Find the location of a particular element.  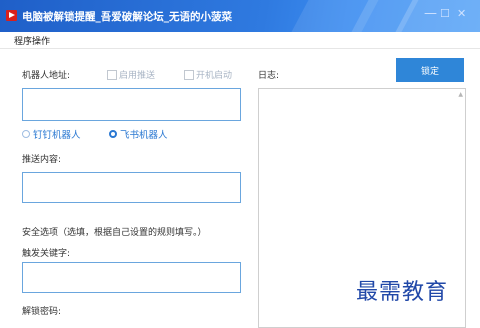

app-icon is located at coordinates (11, 15).